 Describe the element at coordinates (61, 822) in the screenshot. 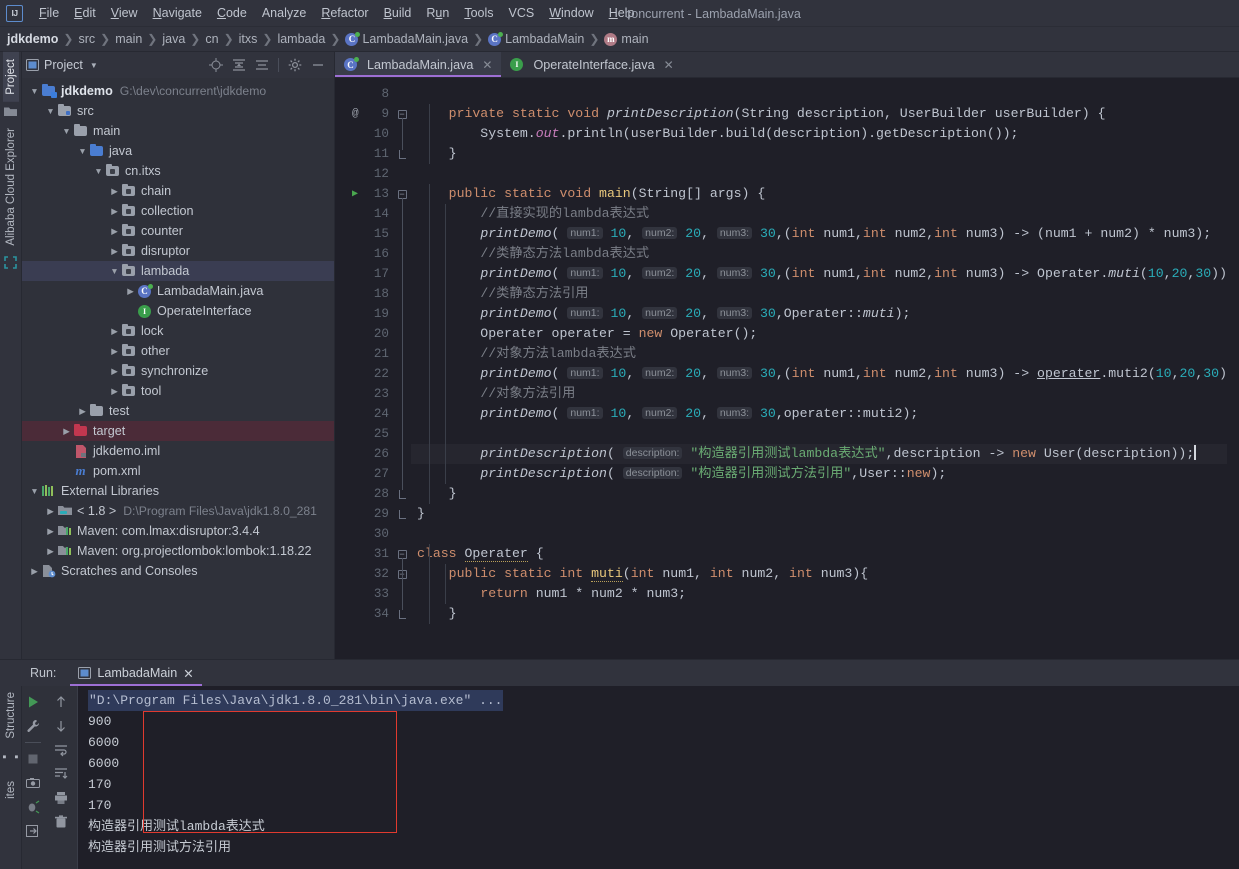

I see `trash-icon` at that location.